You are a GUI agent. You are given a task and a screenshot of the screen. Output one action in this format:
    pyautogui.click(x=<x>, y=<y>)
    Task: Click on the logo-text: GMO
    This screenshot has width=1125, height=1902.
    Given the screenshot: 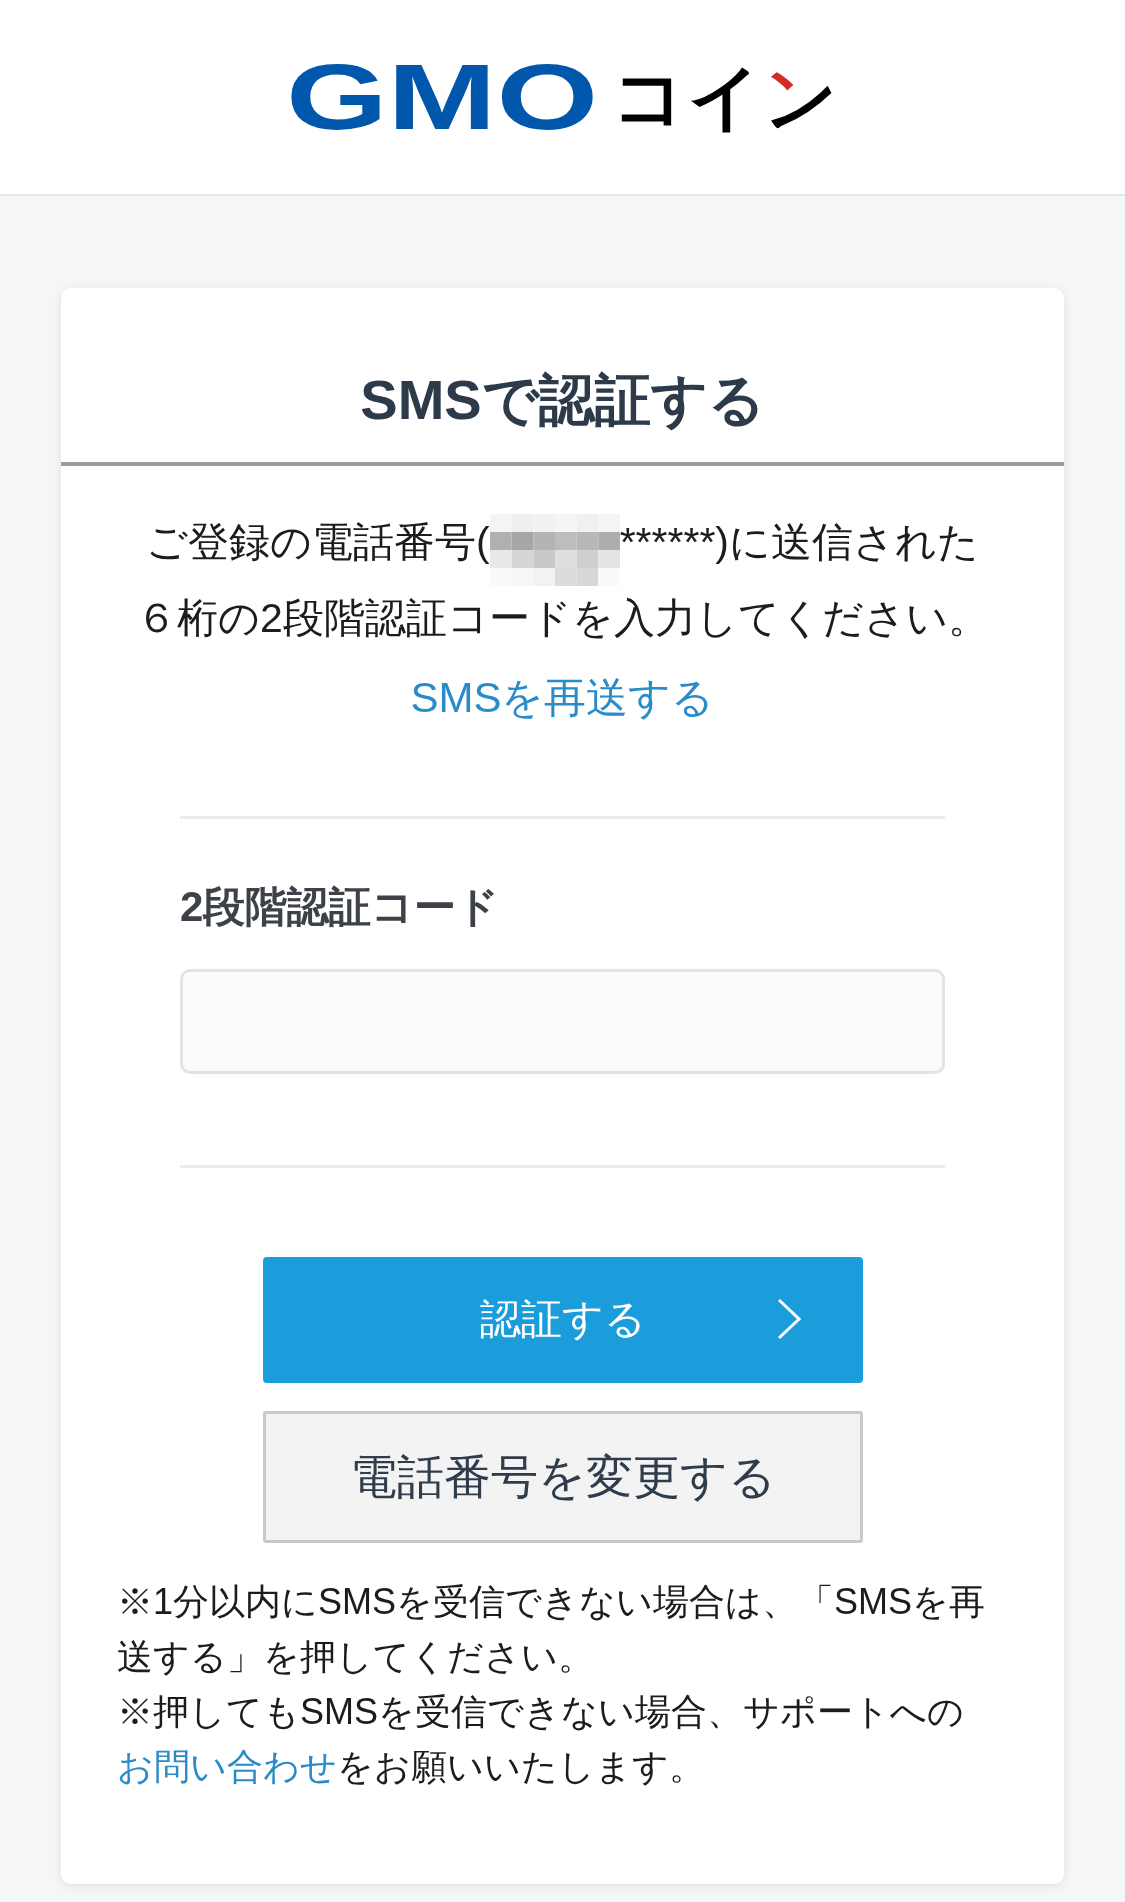 What is the action you would take?
    pyautogui.click(x=442, y=97)
    